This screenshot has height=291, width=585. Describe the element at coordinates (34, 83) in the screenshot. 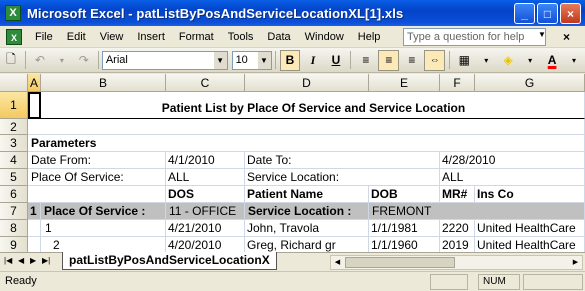

I see `column-header-a: A` at that location.